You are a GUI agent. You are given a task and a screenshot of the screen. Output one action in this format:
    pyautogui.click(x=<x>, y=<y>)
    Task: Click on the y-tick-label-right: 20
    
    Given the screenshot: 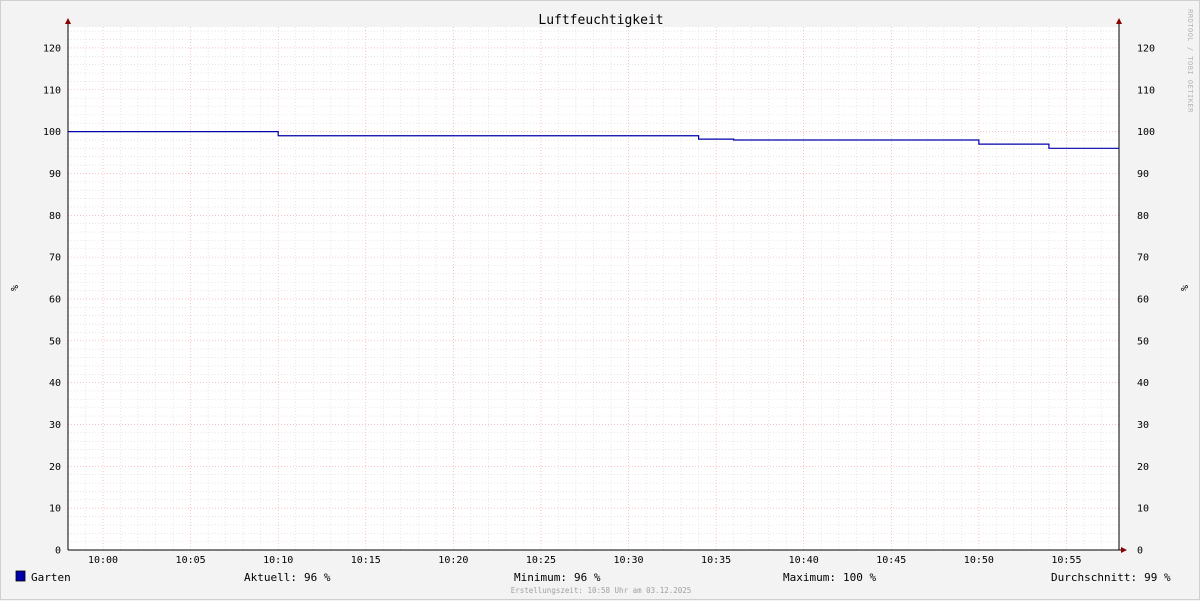 What is the action you would take?
    pyautogui.click(x=1143, y=467)
    